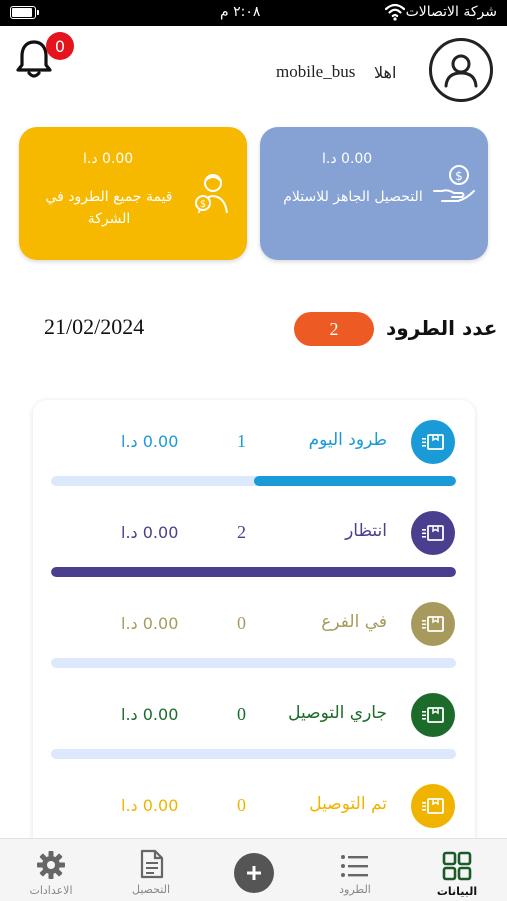  What do you see at coordinates (457, 866) in the screenshot?
I see `dashboard-grid-icon` at bounding box center [457, 866].